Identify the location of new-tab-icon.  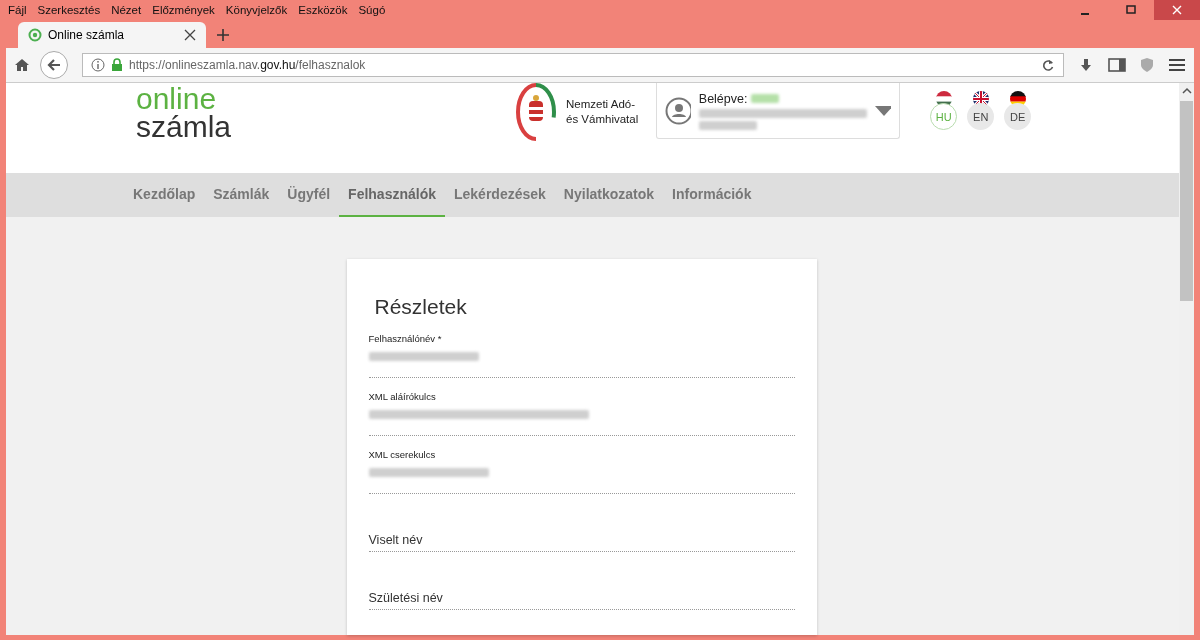
(223, 35).